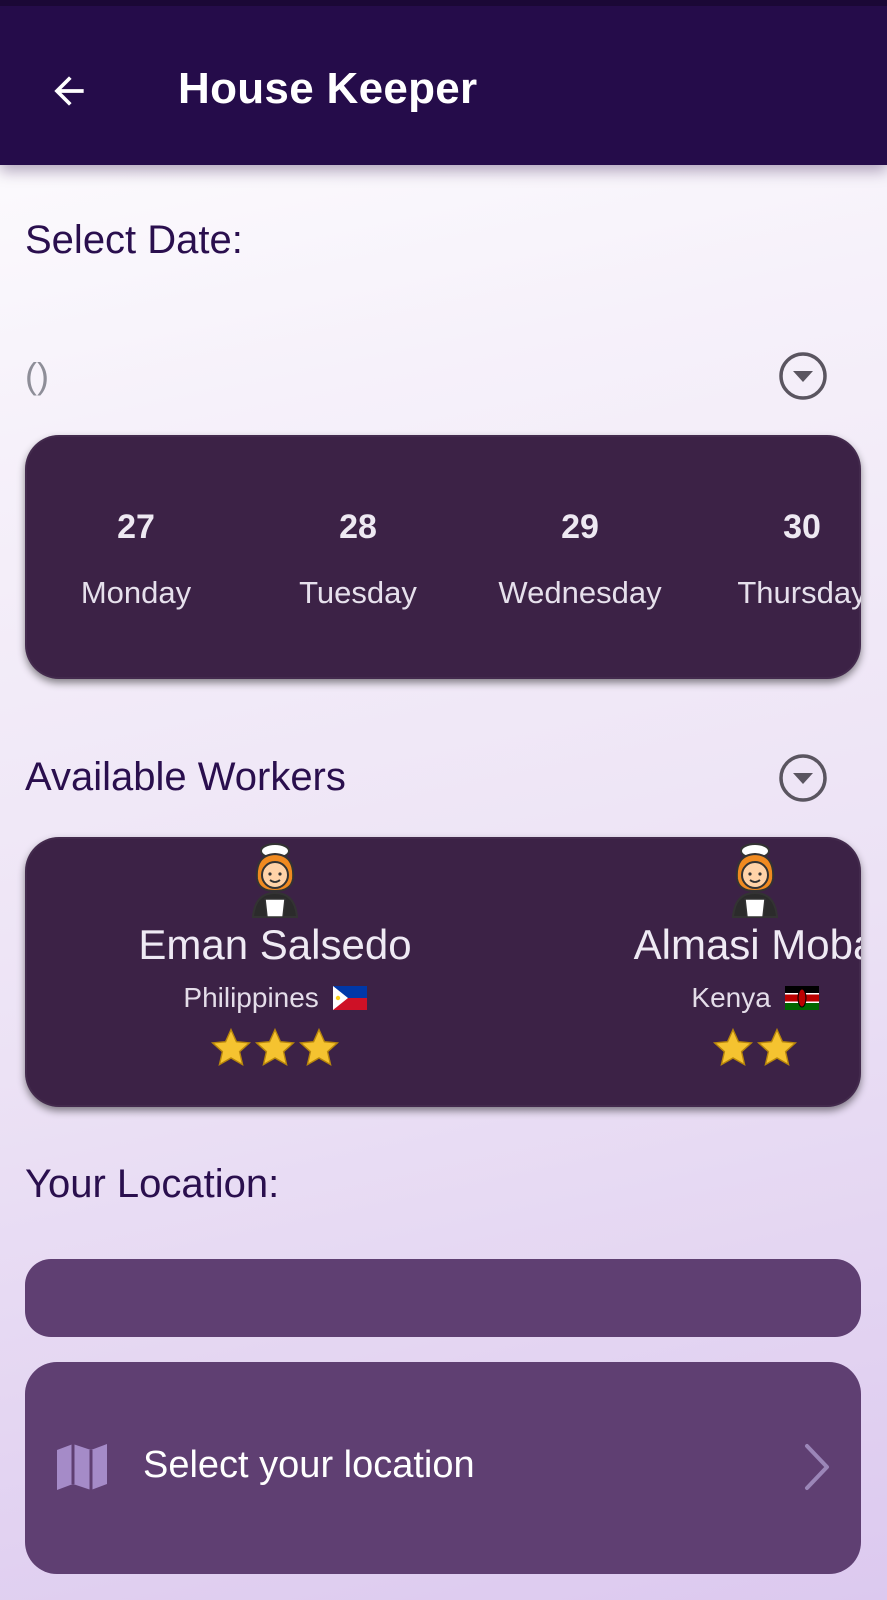 The width and height of the screenshot is (887, 1600). I want to click on date-item: 28 Tuesday, so click(358, 557).